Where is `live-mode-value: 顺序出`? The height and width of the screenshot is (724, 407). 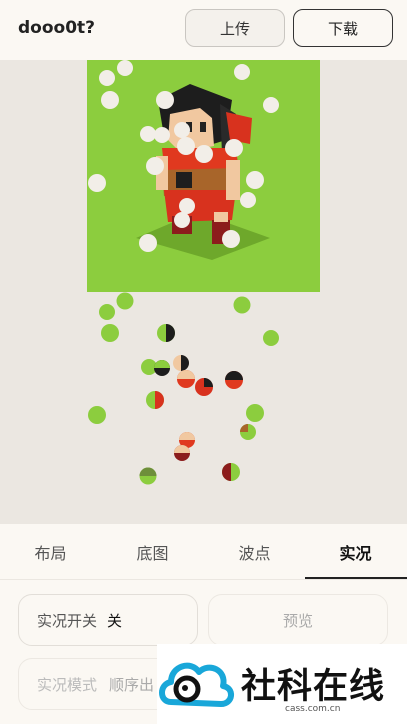
live-mode-value: 顺序出 is located at coordinates (132, 684).